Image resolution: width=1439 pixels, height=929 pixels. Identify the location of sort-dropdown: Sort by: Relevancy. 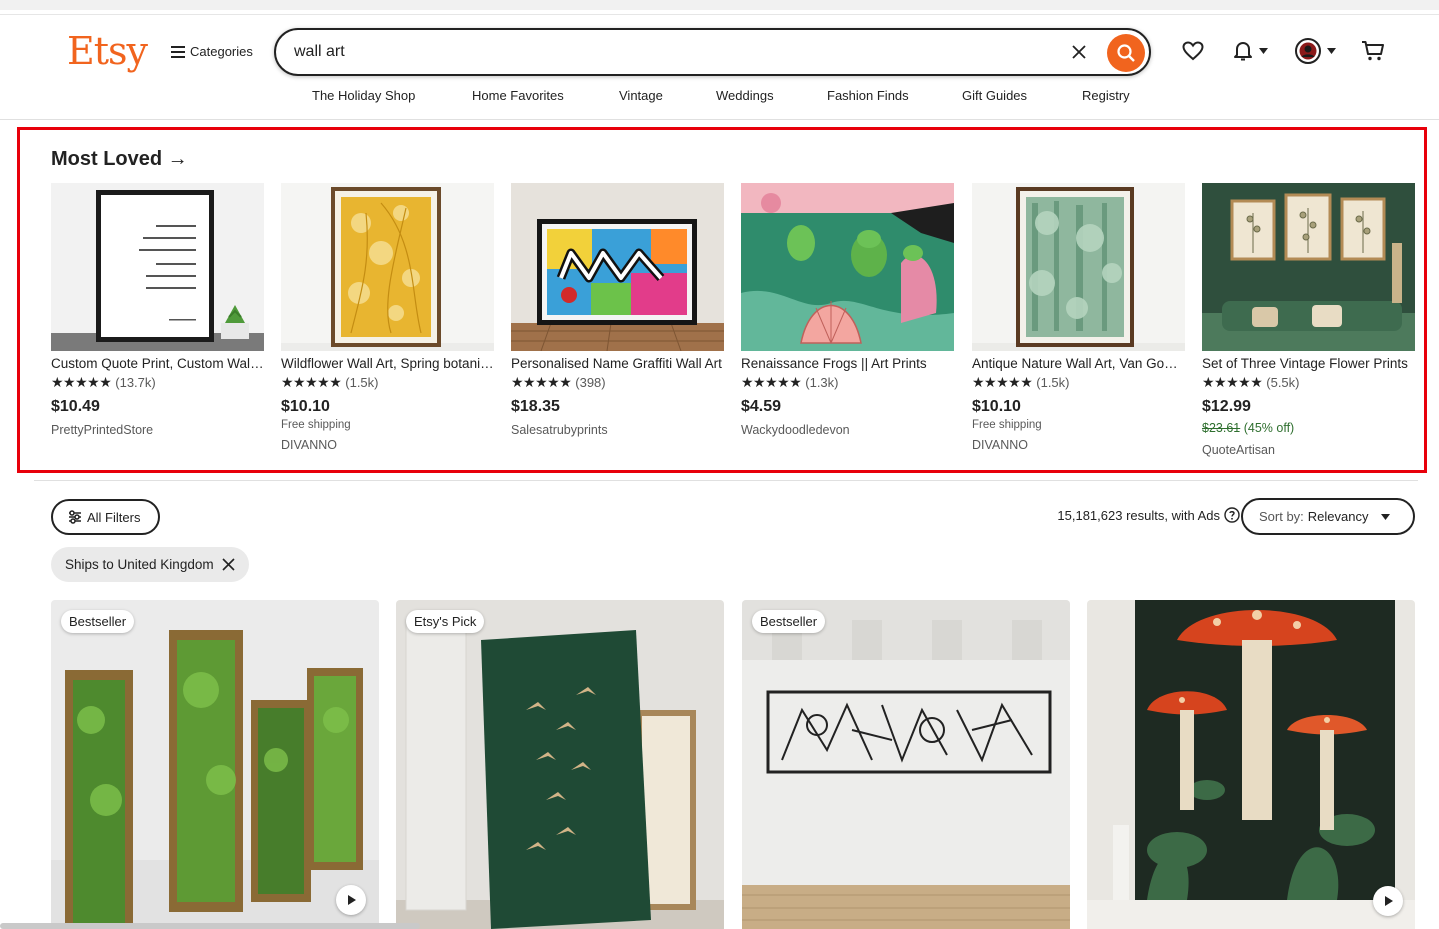
(1328, 516).